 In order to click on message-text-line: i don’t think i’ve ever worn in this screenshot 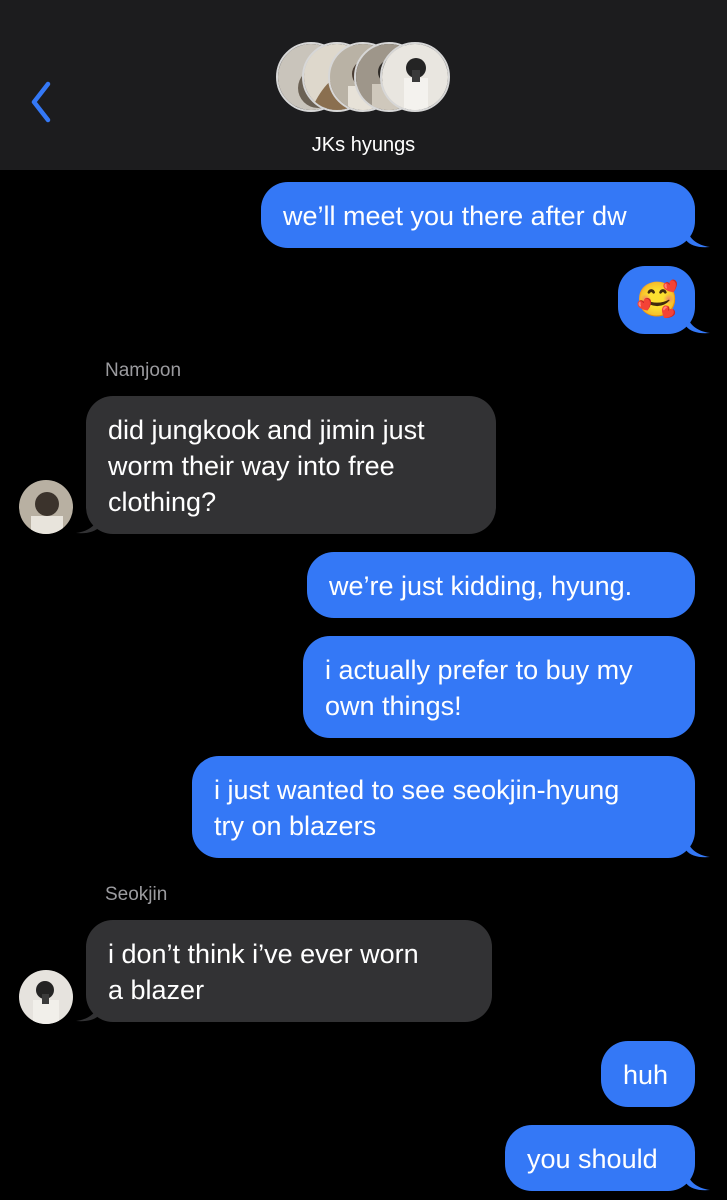, I will do `click(263, 954)`.